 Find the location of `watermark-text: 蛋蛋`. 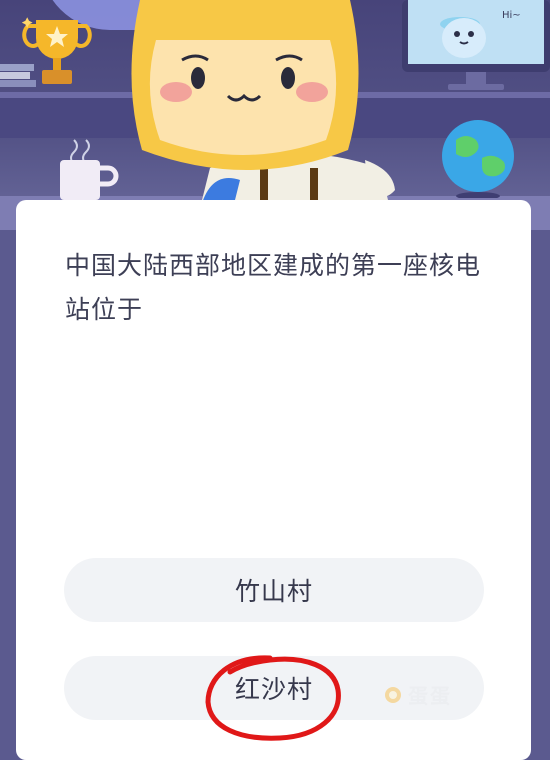

watermark-text: 蛋蛋 is located at coordinates (430, 696).